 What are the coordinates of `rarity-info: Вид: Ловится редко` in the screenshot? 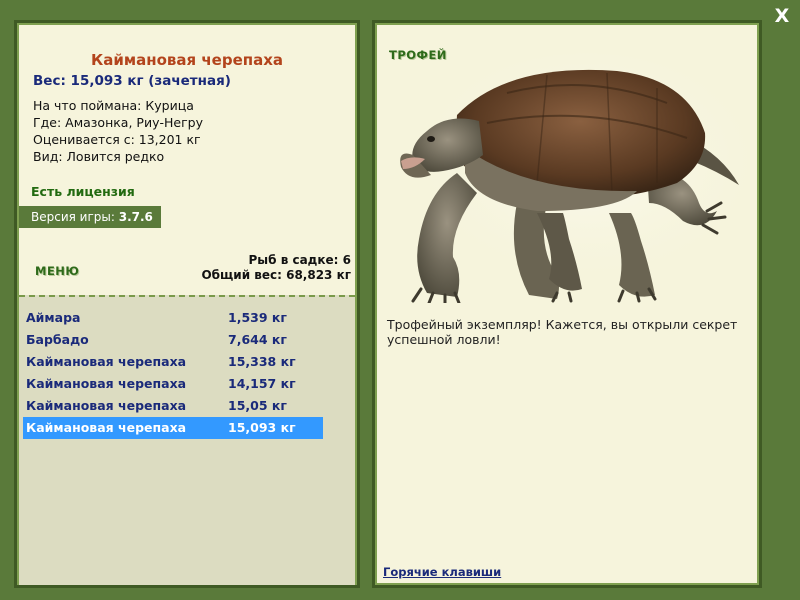 It's located at (99, 156).